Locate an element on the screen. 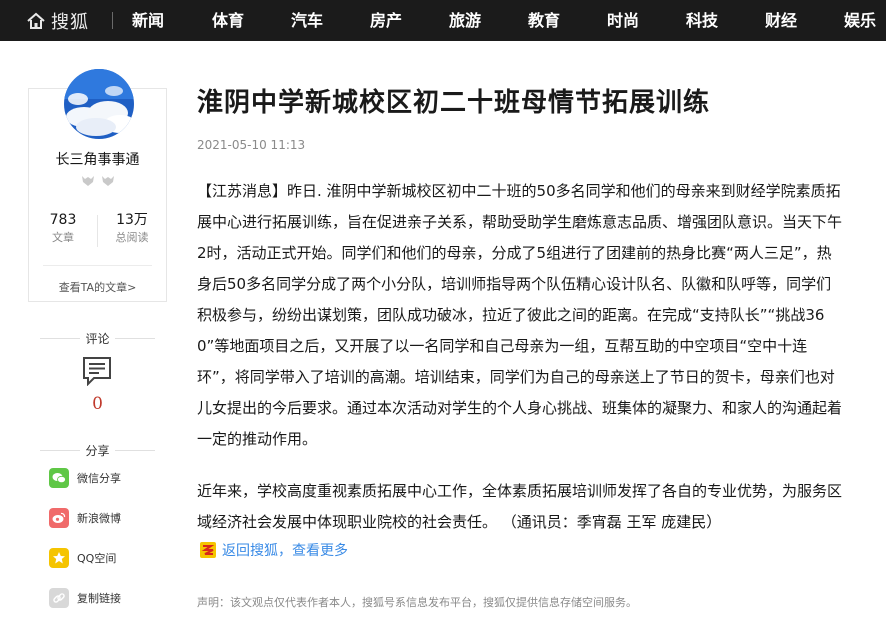 The height and width of the screenshot is (634, 886). author-card: 长三角事事通 783 文章 13万 总阅读 查看TA的文章> is located at coordinates (97, 185).